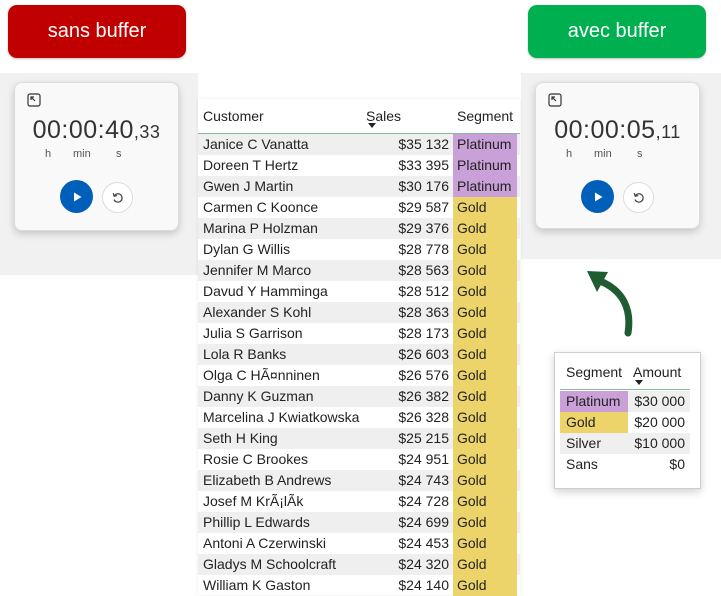 The width and height of the screenshot is (721, 596). Describe the element at coordinates (617, 155) in the screenshot. I see `right-stopwatch-widget: 00:00:05,11 h min s` at that location.